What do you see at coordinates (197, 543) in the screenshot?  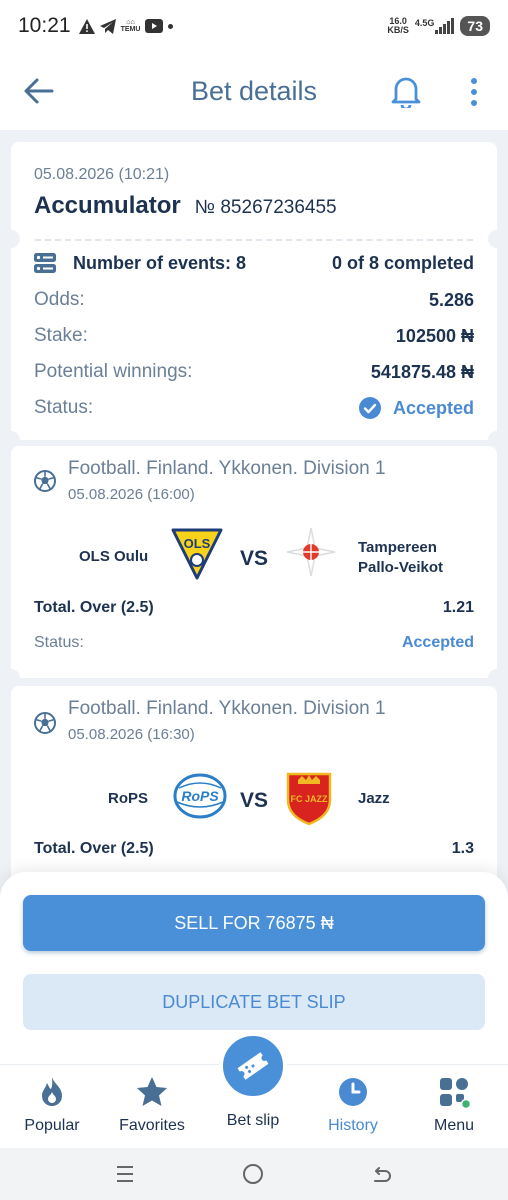 I see `svg-text: OLS` at bounding box center [197, 543].